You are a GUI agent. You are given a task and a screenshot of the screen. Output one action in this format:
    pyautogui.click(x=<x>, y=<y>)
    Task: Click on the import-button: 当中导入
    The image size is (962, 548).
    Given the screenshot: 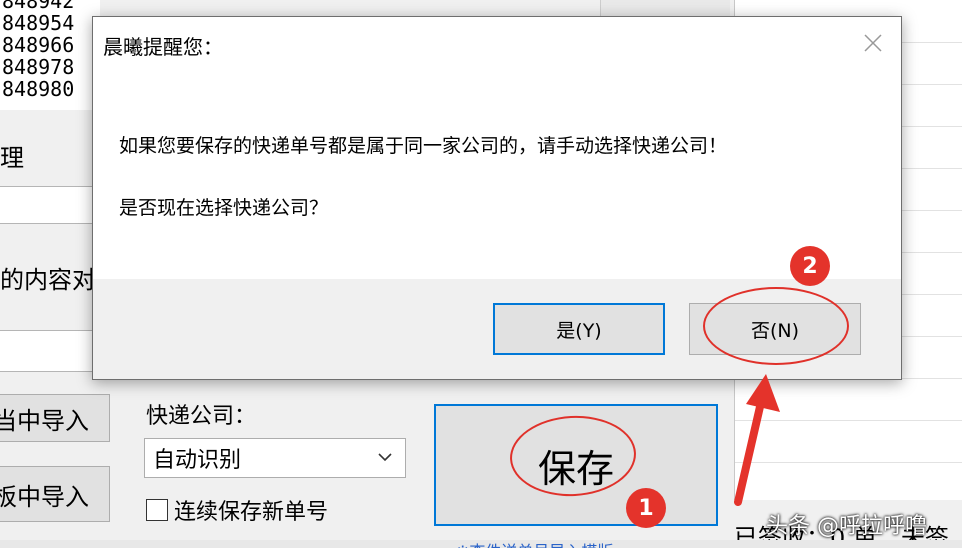 What is the action you would take?
    pyautogui.click(x=55, y=418)
    